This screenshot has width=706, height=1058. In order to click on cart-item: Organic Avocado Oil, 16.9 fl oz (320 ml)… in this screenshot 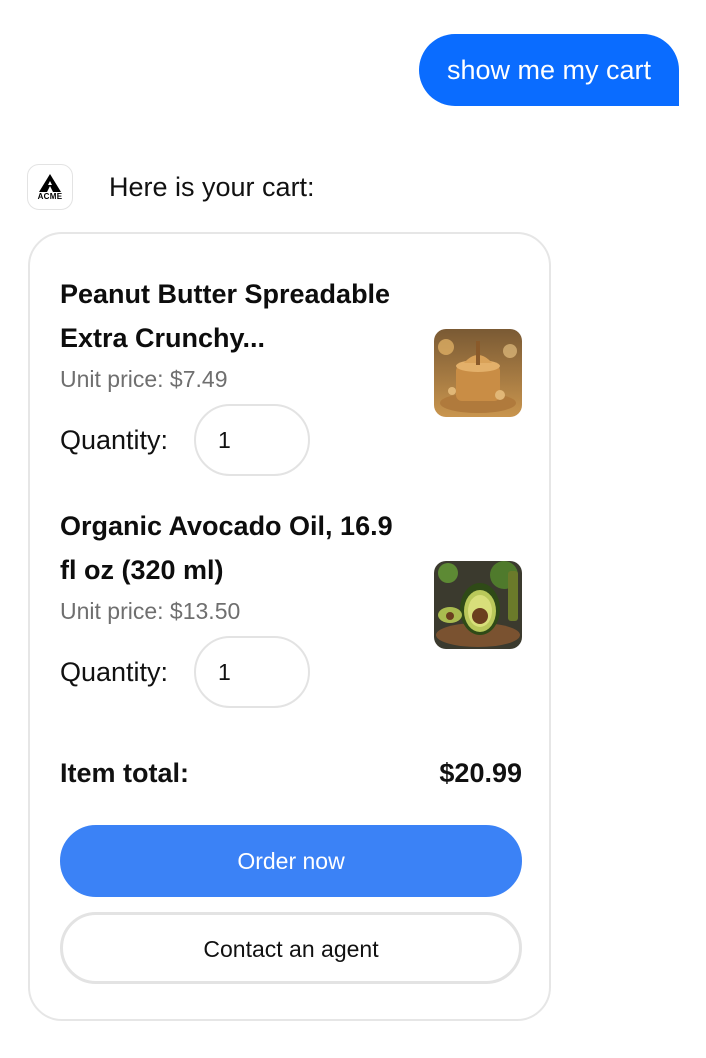, I will do `click(291, 609)`.